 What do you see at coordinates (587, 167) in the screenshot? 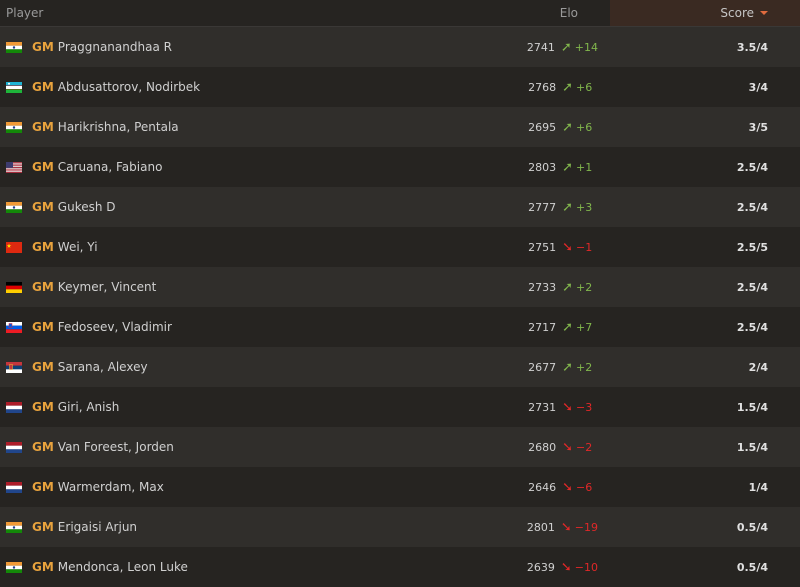
I see `rating-change: +1` at bounding box center [587, 167].